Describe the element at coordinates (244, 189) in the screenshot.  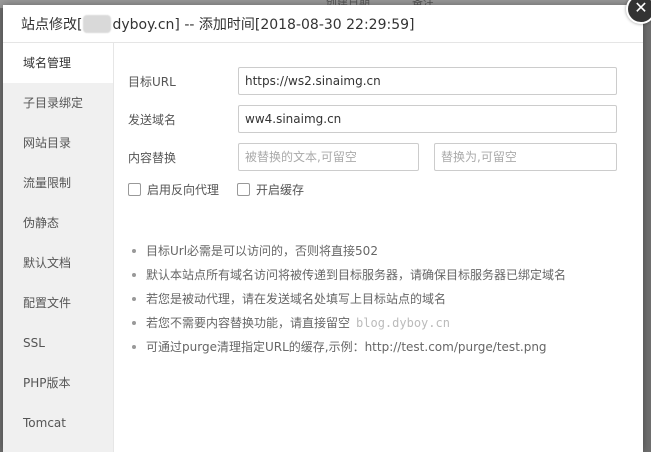
I see `enable-cache-checkbox` at that location.